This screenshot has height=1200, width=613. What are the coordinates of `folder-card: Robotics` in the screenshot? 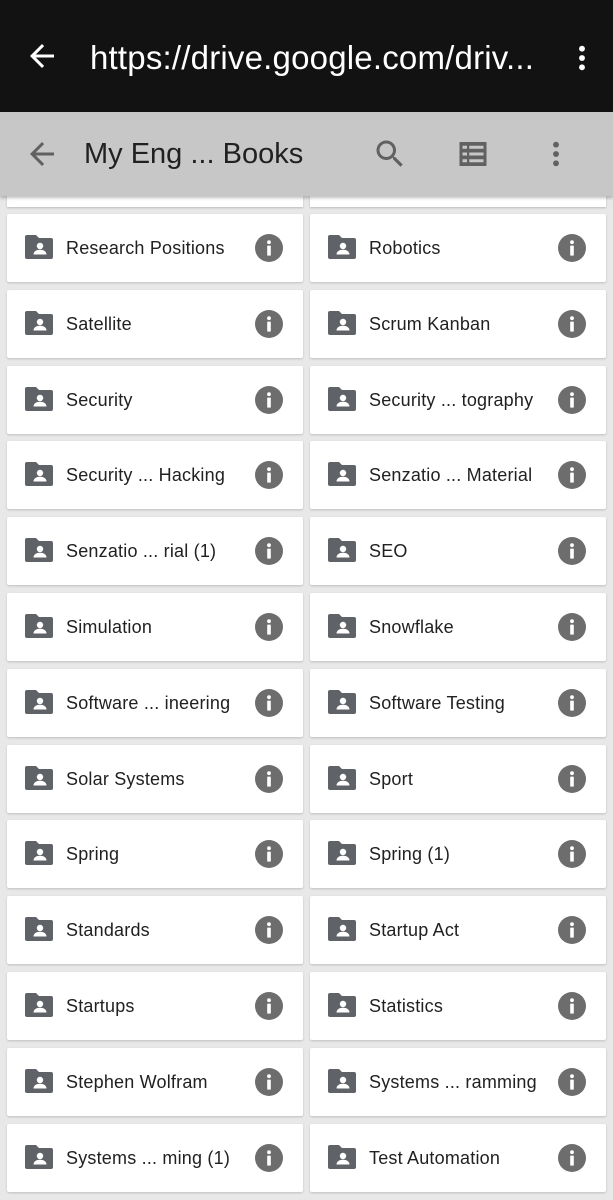 It's located at (458, 248).